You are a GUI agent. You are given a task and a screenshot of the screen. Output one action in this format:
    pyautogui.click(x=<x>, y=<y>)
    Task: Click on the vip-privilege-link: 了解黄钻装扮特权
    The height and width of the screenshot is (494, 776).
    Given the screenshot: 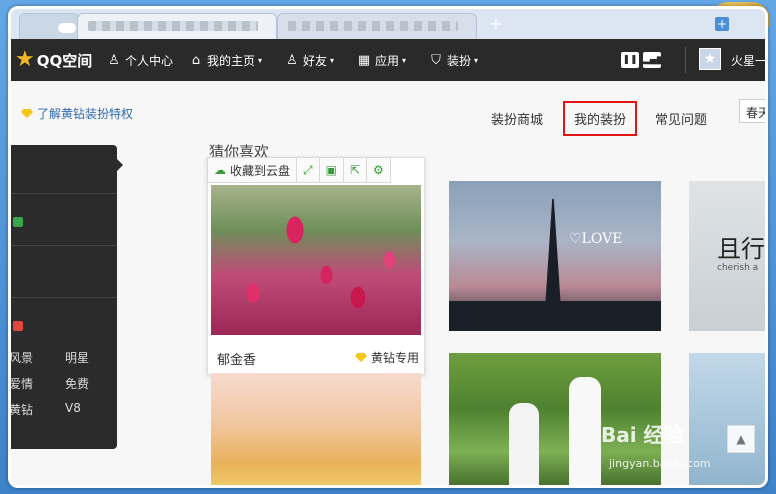 What is the action you would take?
    pyautogui.click(x=77, y=113)
    